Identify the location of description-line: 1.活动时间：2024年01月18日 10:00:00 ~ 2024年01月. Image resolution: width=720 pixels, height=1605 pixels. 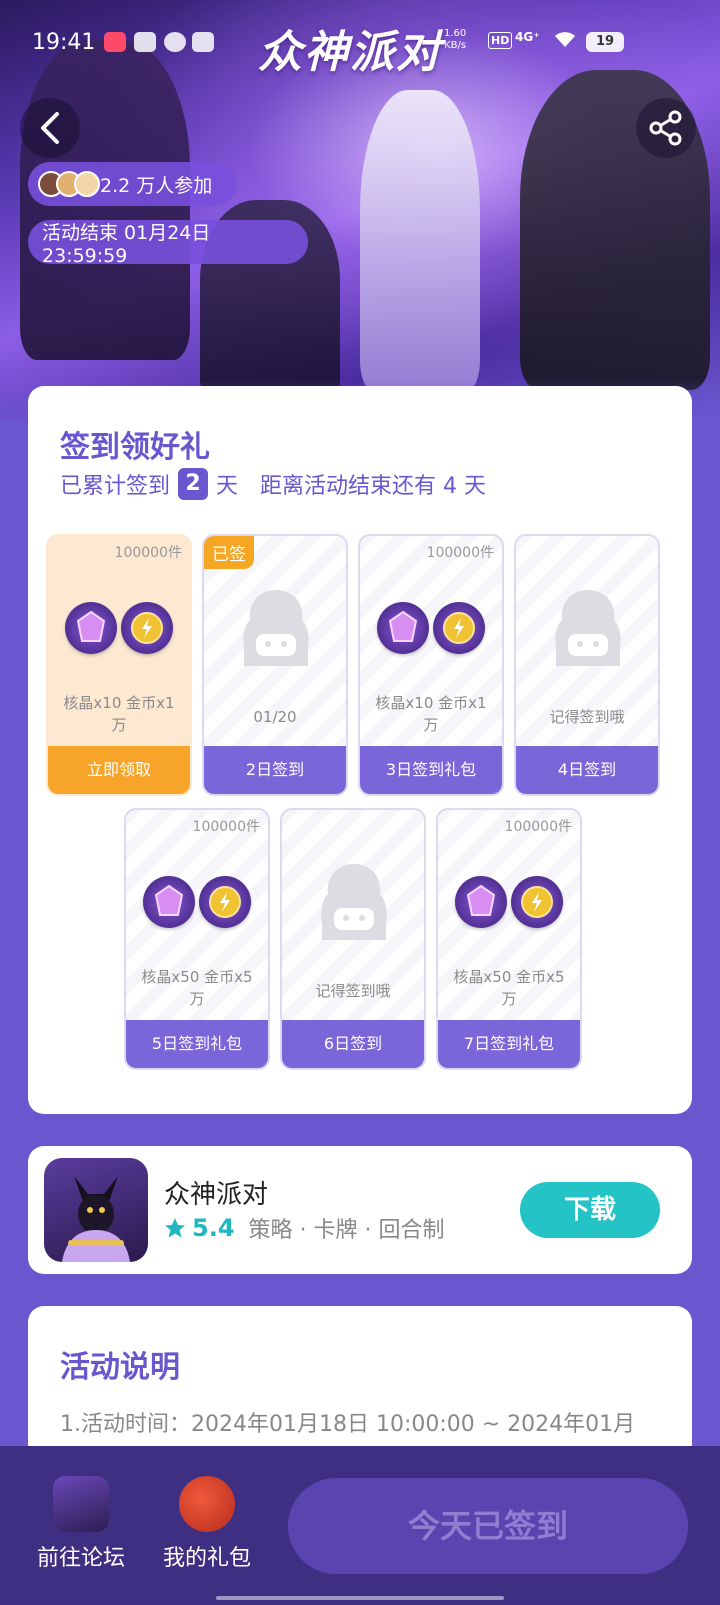
(348, 1424).